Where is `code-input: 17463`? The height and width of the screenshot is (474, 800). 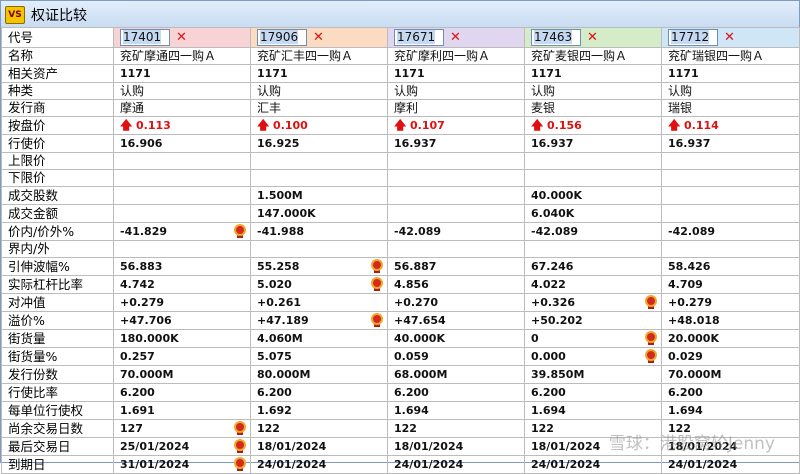
code-input: 17463 is located at coordinates (556, 37).